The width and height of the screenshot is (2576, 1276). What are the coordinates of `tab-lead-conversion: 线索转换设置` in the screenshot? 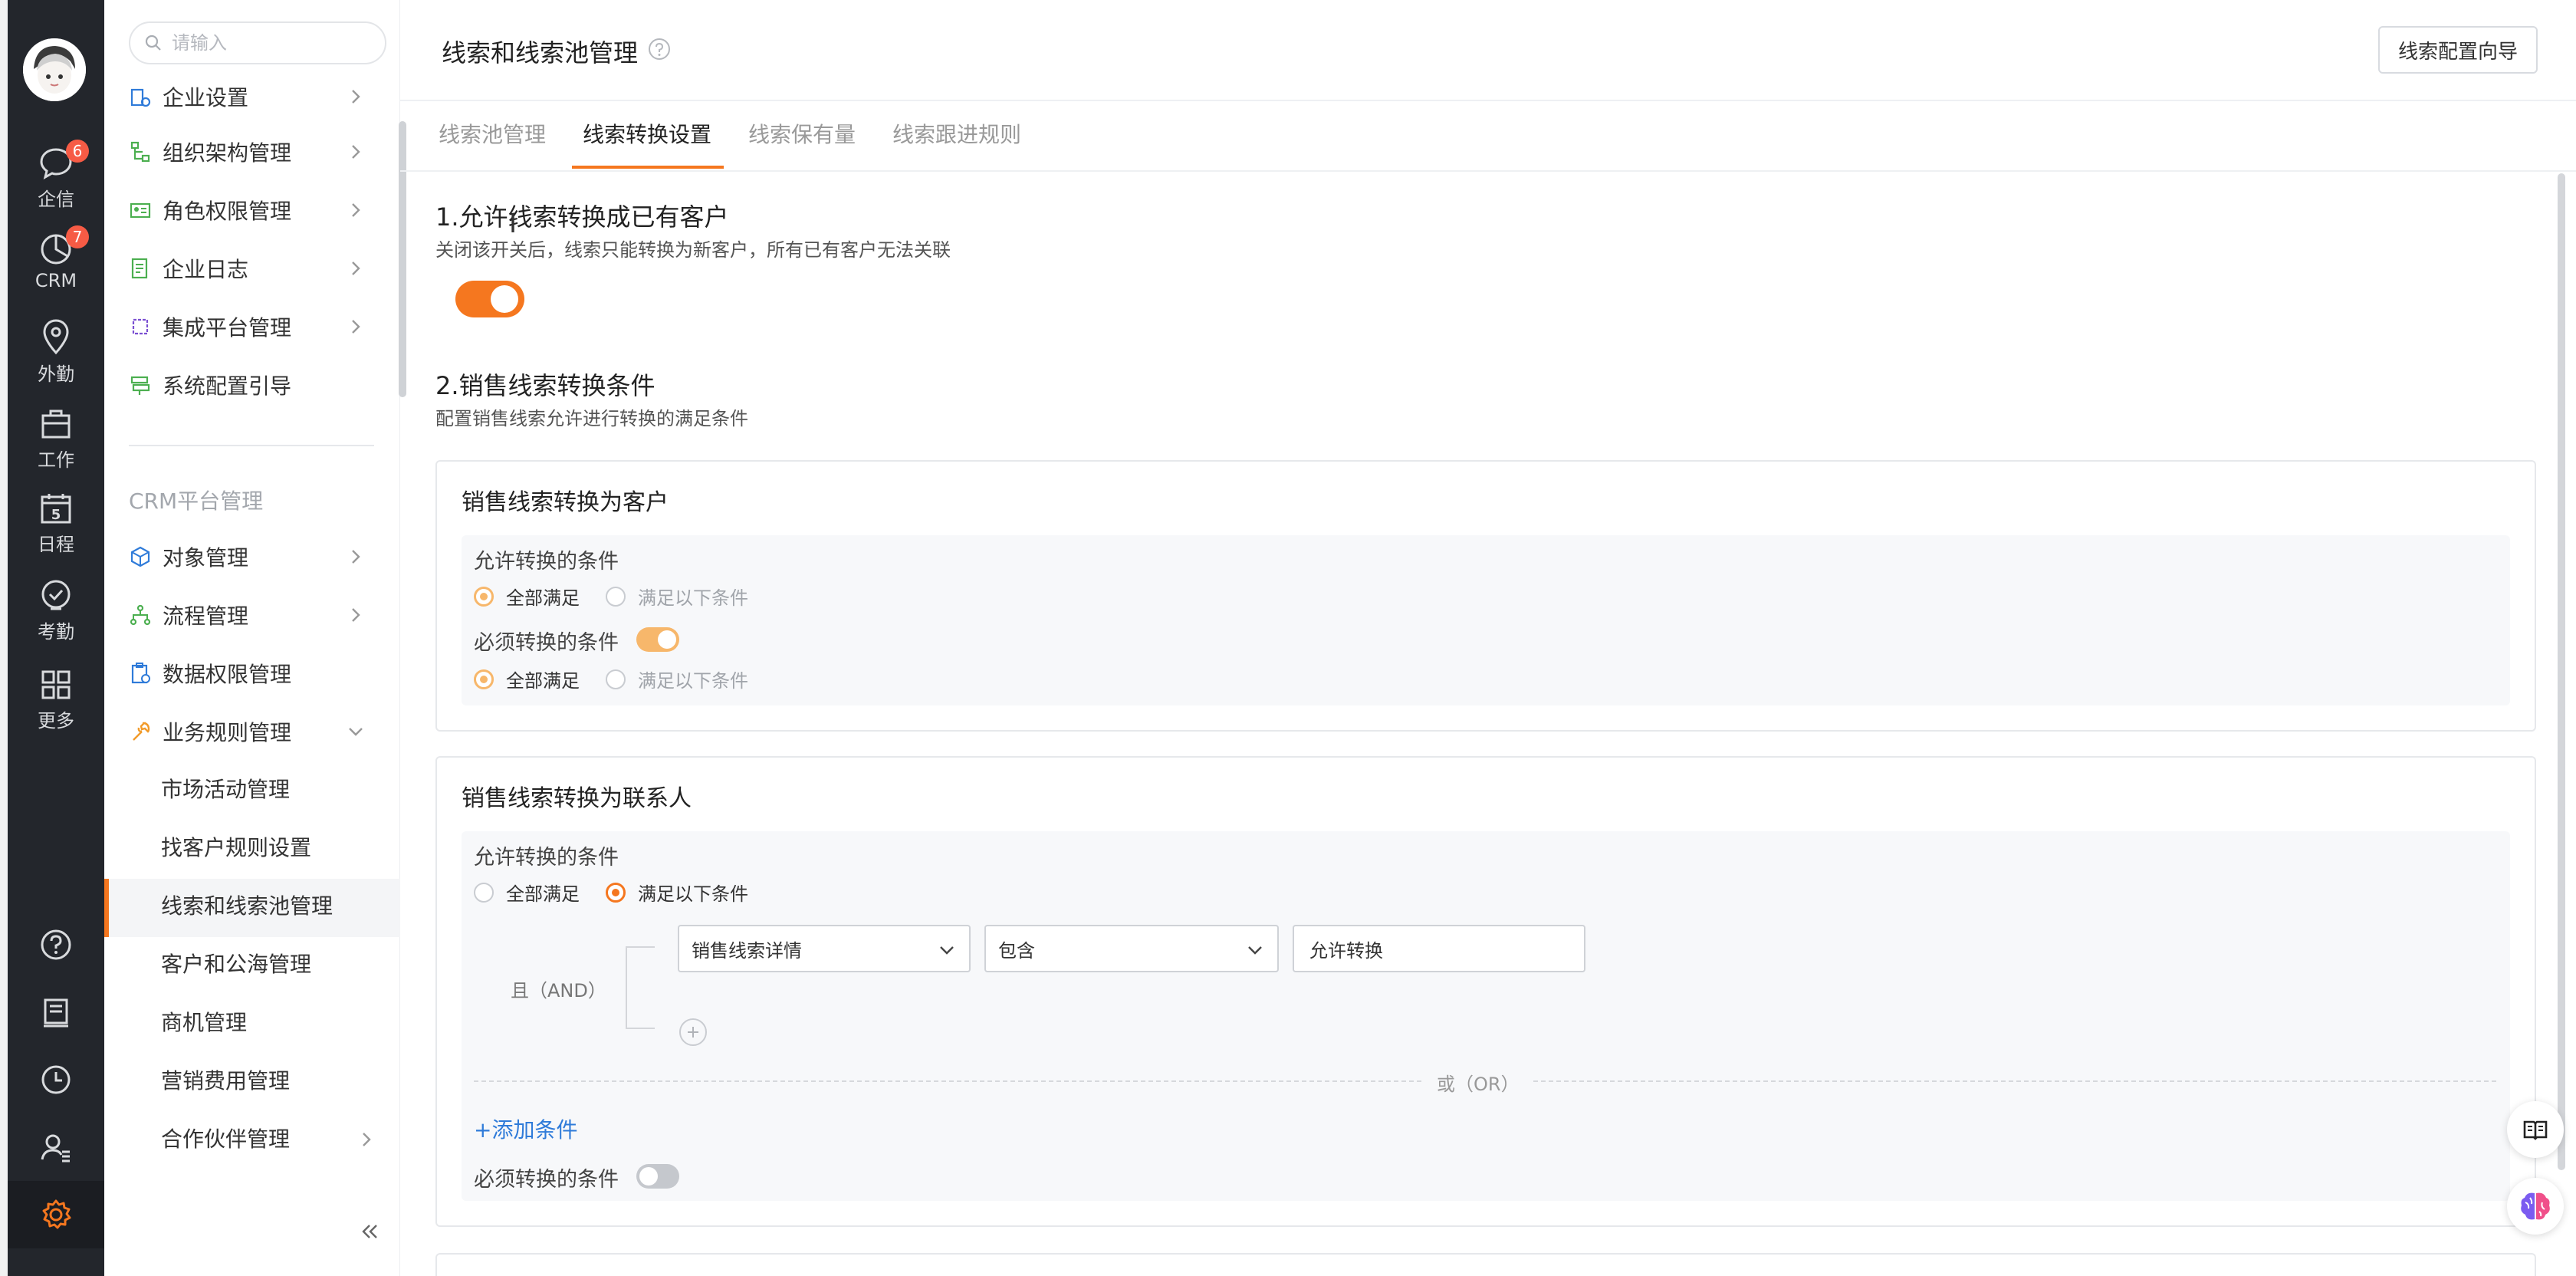 It's located at (647, 133).